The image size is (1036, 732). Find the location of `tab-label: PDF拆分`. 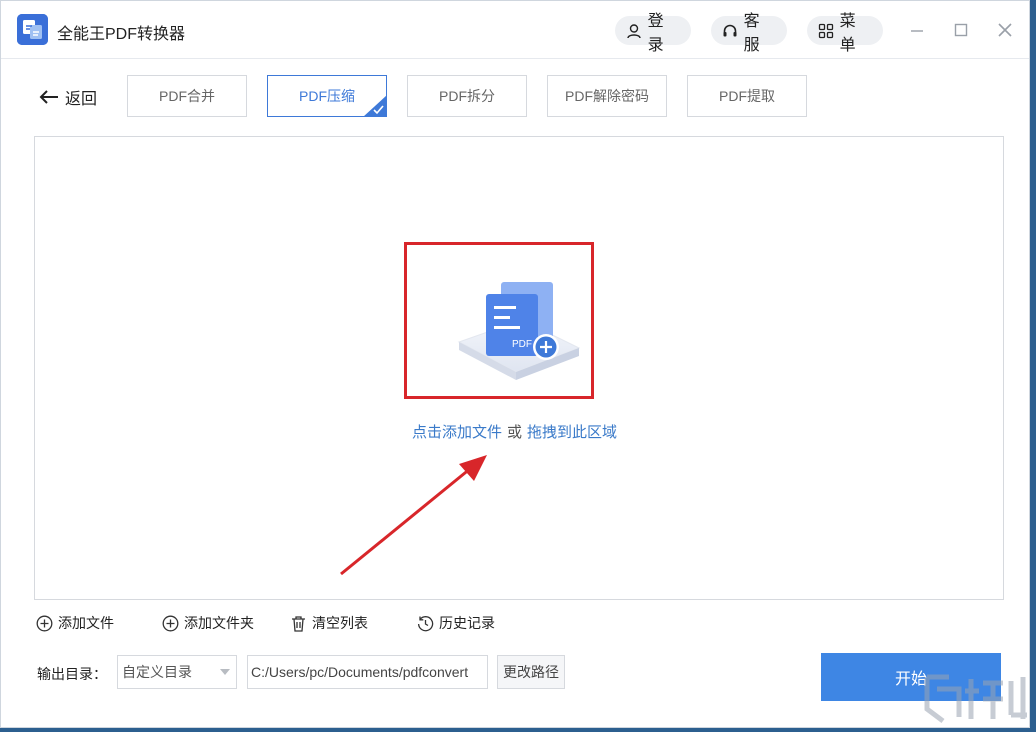

tab-label: PDF拆分 is located at coordinates (467, 96).